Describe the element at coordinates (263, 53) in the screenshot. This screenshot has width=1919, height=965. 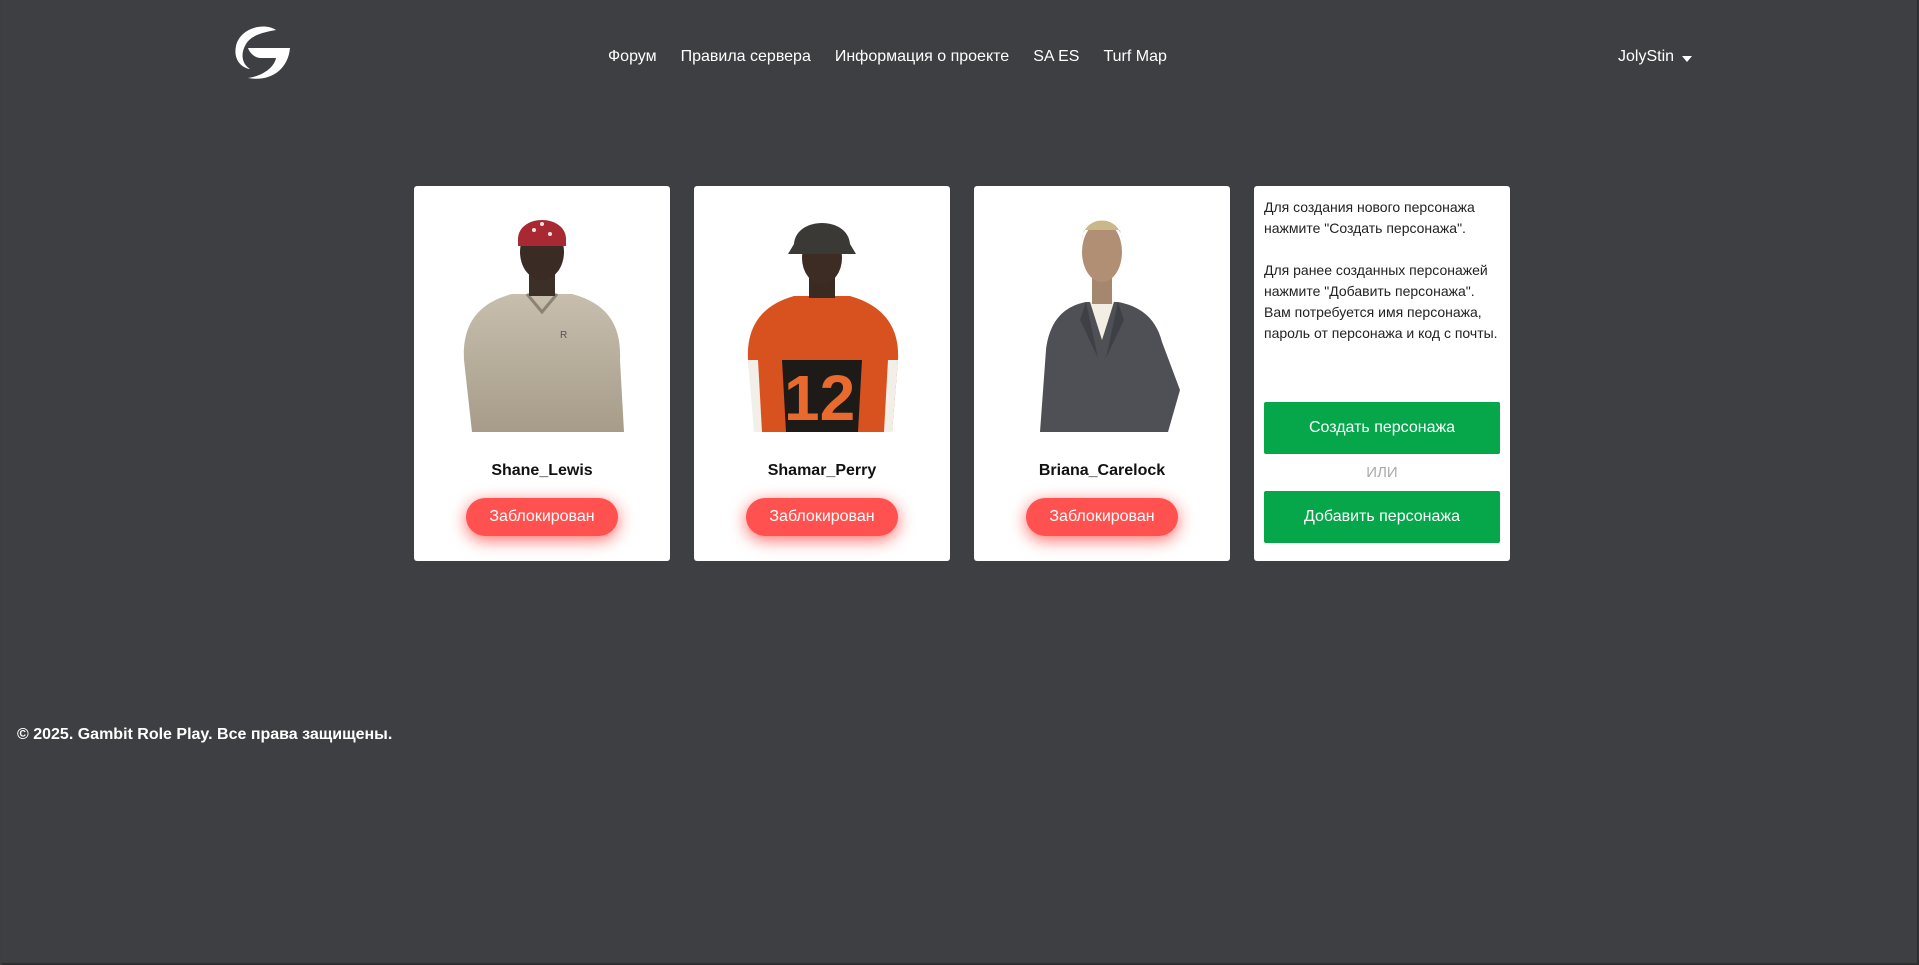
I see `gambit-logo` at that location.